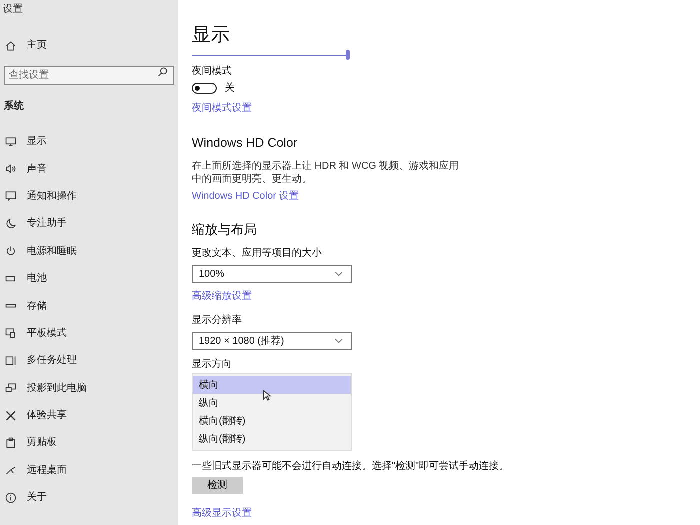  What do you see at coordinates (246, 196) in the screenshot?
I see `hd-color-link: Windows HD Color 设置` at bounding box center [246, 196].